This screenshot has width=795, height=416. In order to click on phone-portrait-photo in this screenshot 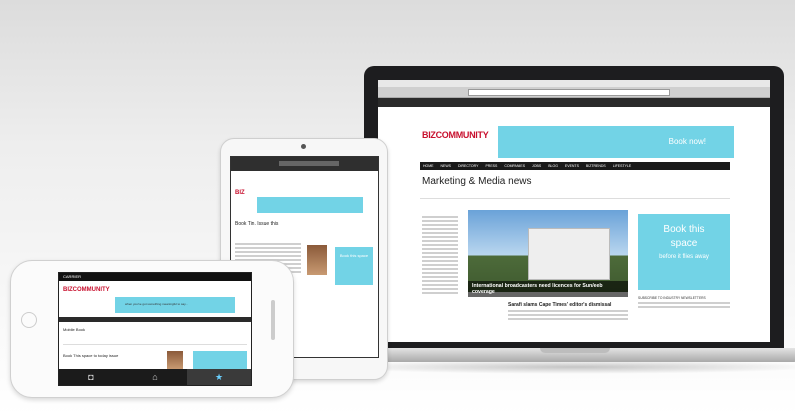, I will do `click(175, 360)`.